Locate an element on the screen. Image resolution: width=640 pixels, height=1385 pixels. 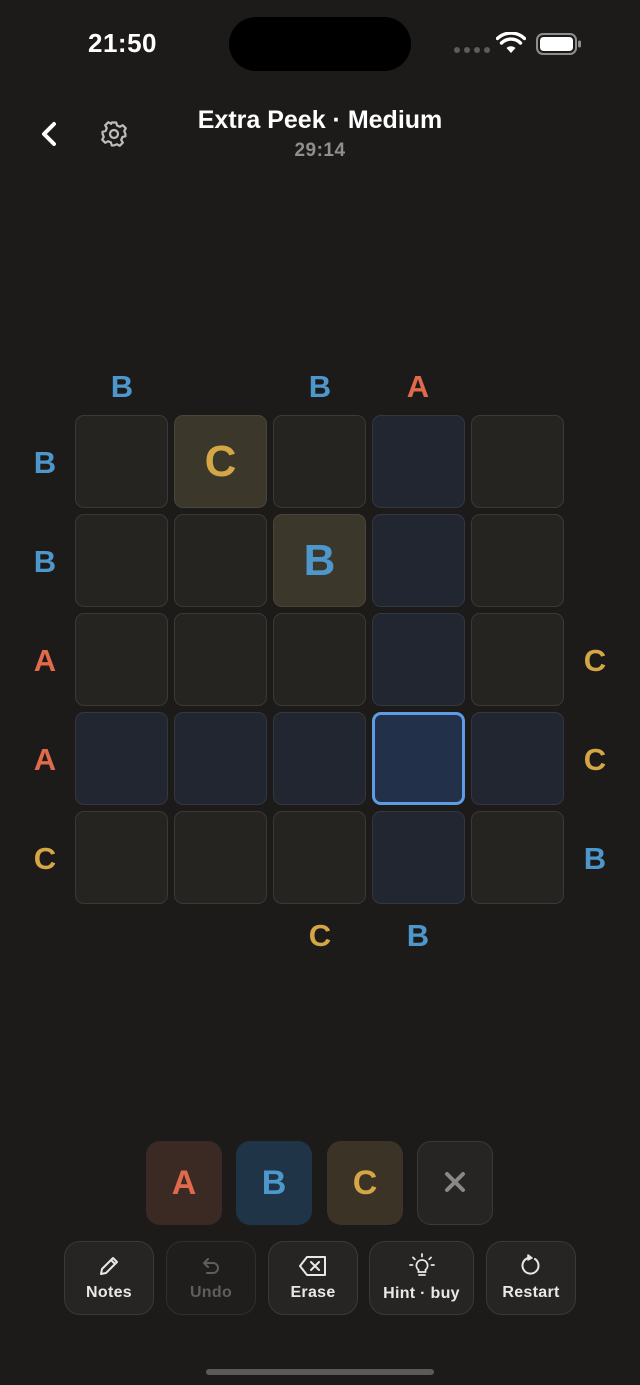
dynamic-island is located at coordinates (320, 44).